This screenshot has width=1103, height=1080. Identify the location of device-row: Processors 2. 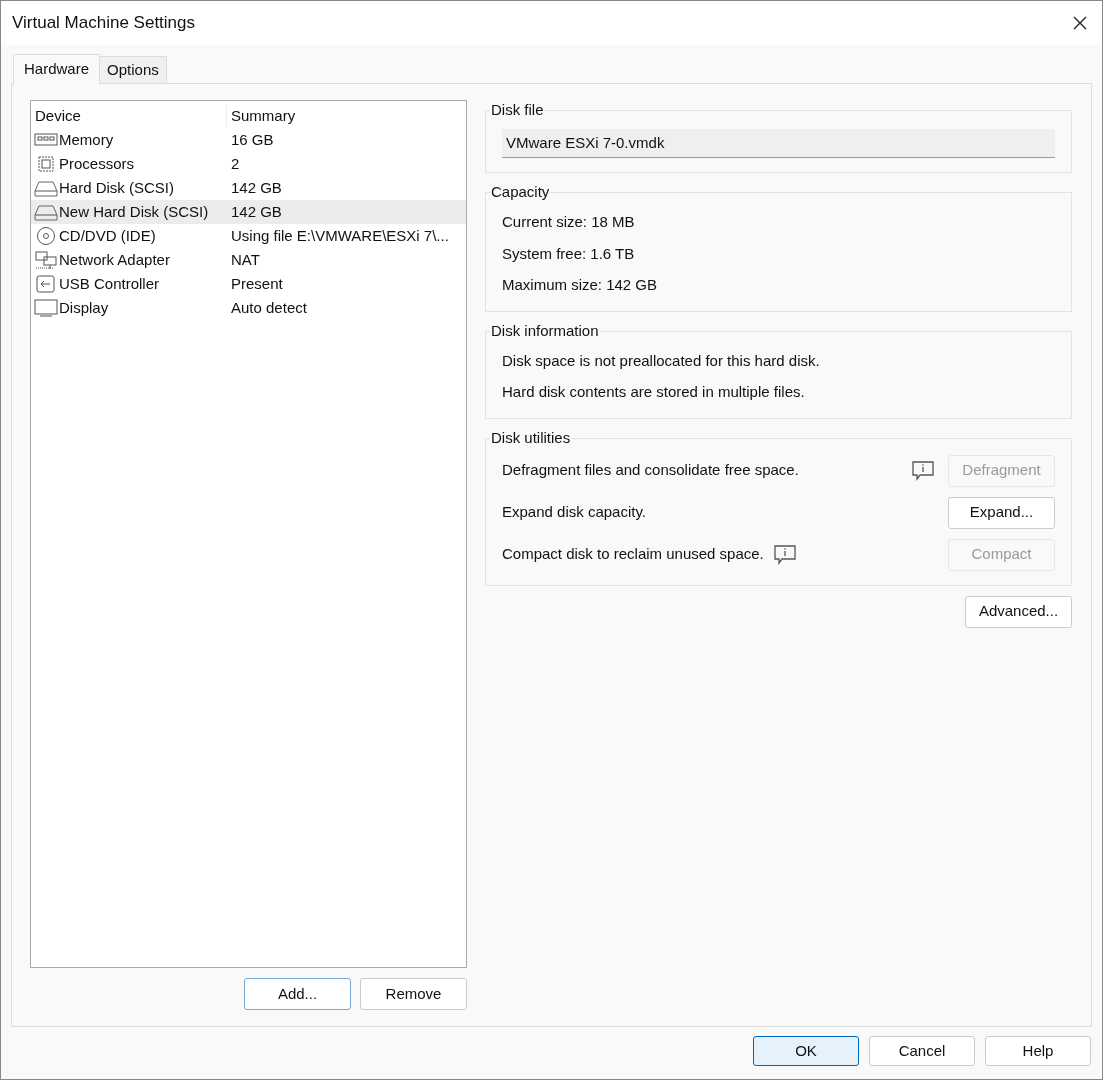
(248, 164).